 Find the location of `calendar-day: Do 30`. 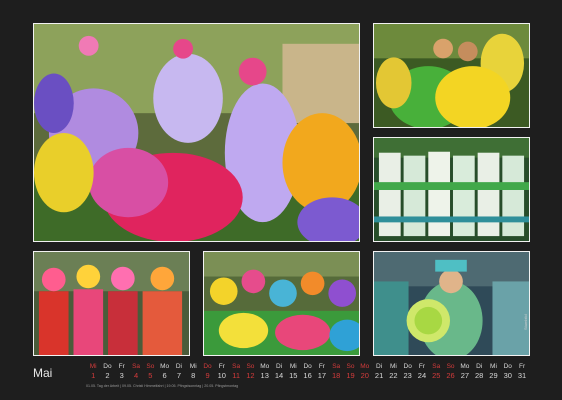

calendar-day: Do 30 is located at coordinates (508, 371).